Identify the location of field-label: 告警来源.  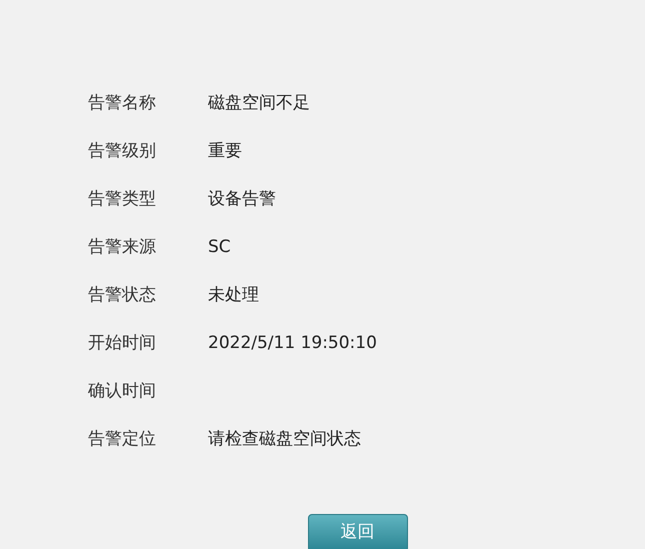
(122, 248).